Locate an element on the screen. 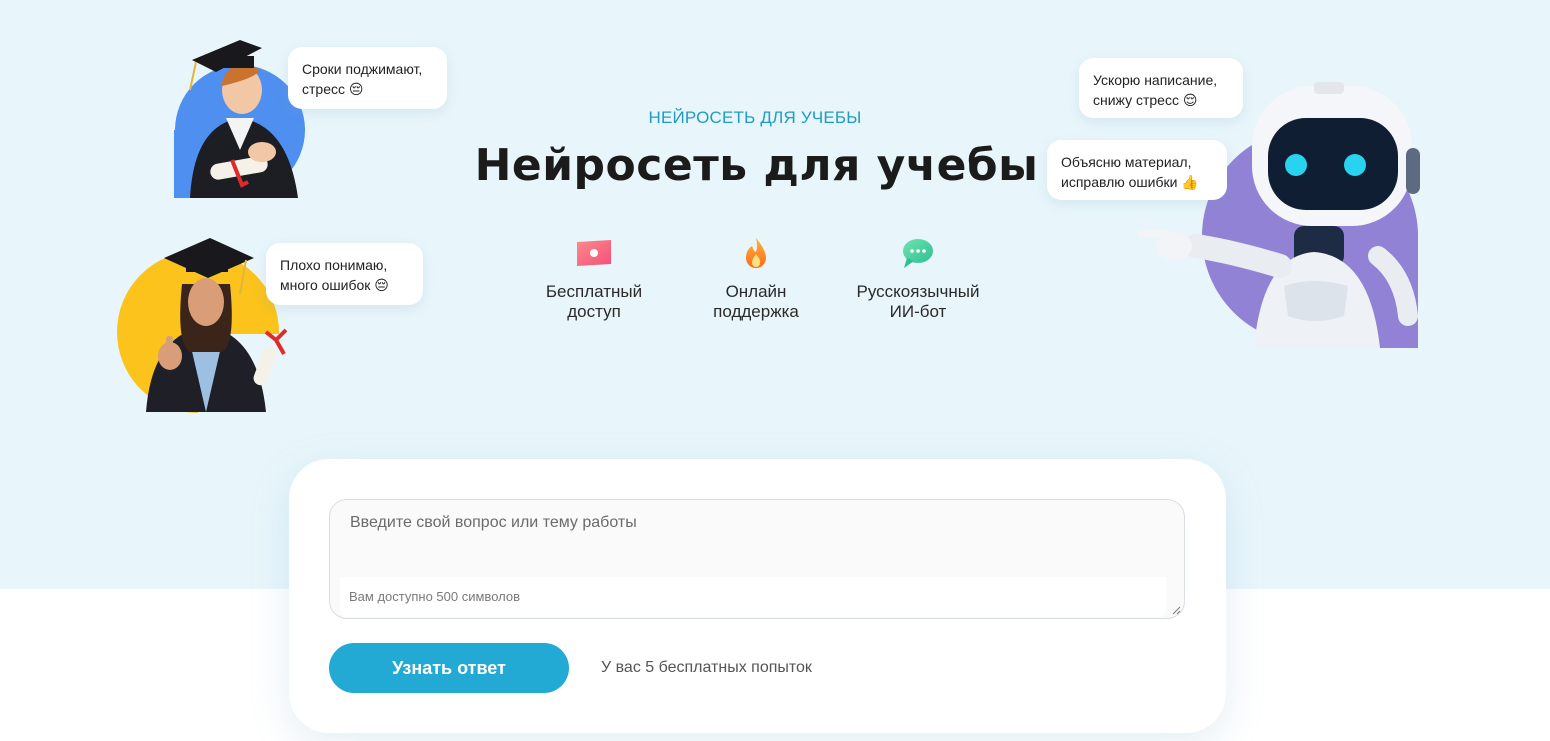 This screenshot has width=1550, height=741. submit-button: Узнать ответ is located at coordinates (449, 668).